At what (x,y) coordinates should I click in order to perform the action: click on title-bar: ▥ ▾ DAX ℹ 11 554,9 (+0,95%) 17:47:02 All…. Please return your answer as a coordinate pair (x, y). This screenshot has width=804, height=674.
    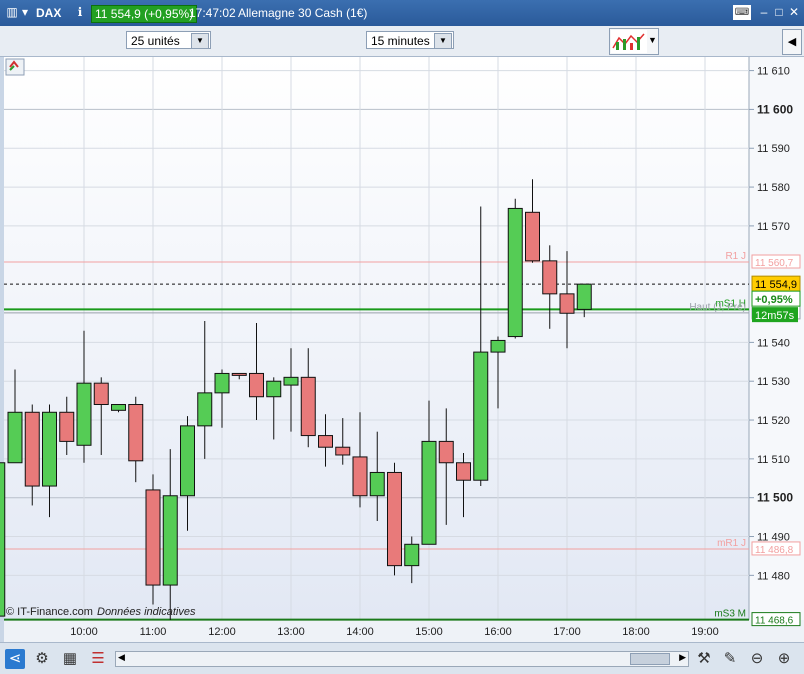
    Looking at the image, I should click on (402, 13).